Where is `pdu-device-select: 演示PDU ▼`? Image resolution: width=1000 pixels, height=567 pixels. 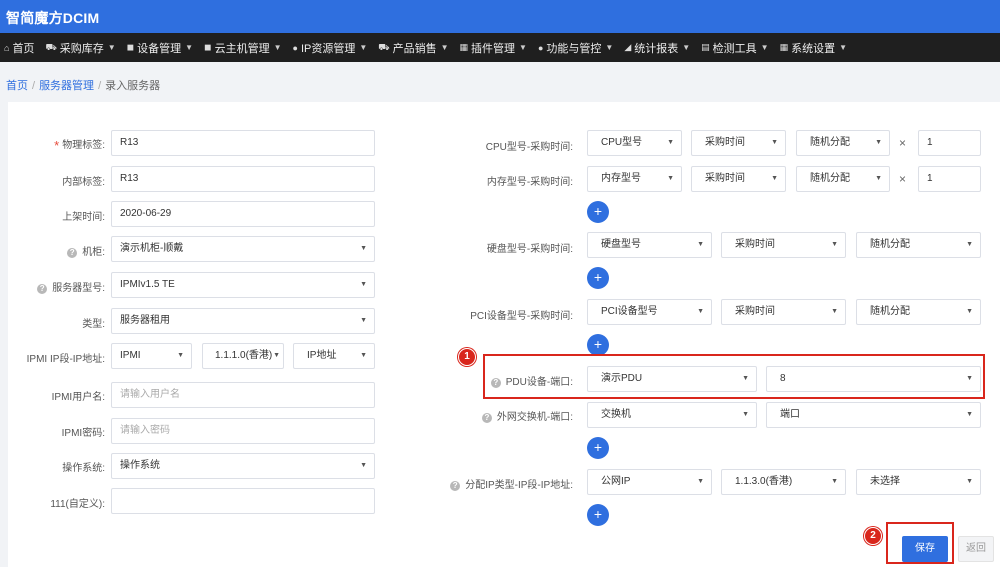 pdu-device-select: 演示PDU ▼ is located at coordinates (672, 379).